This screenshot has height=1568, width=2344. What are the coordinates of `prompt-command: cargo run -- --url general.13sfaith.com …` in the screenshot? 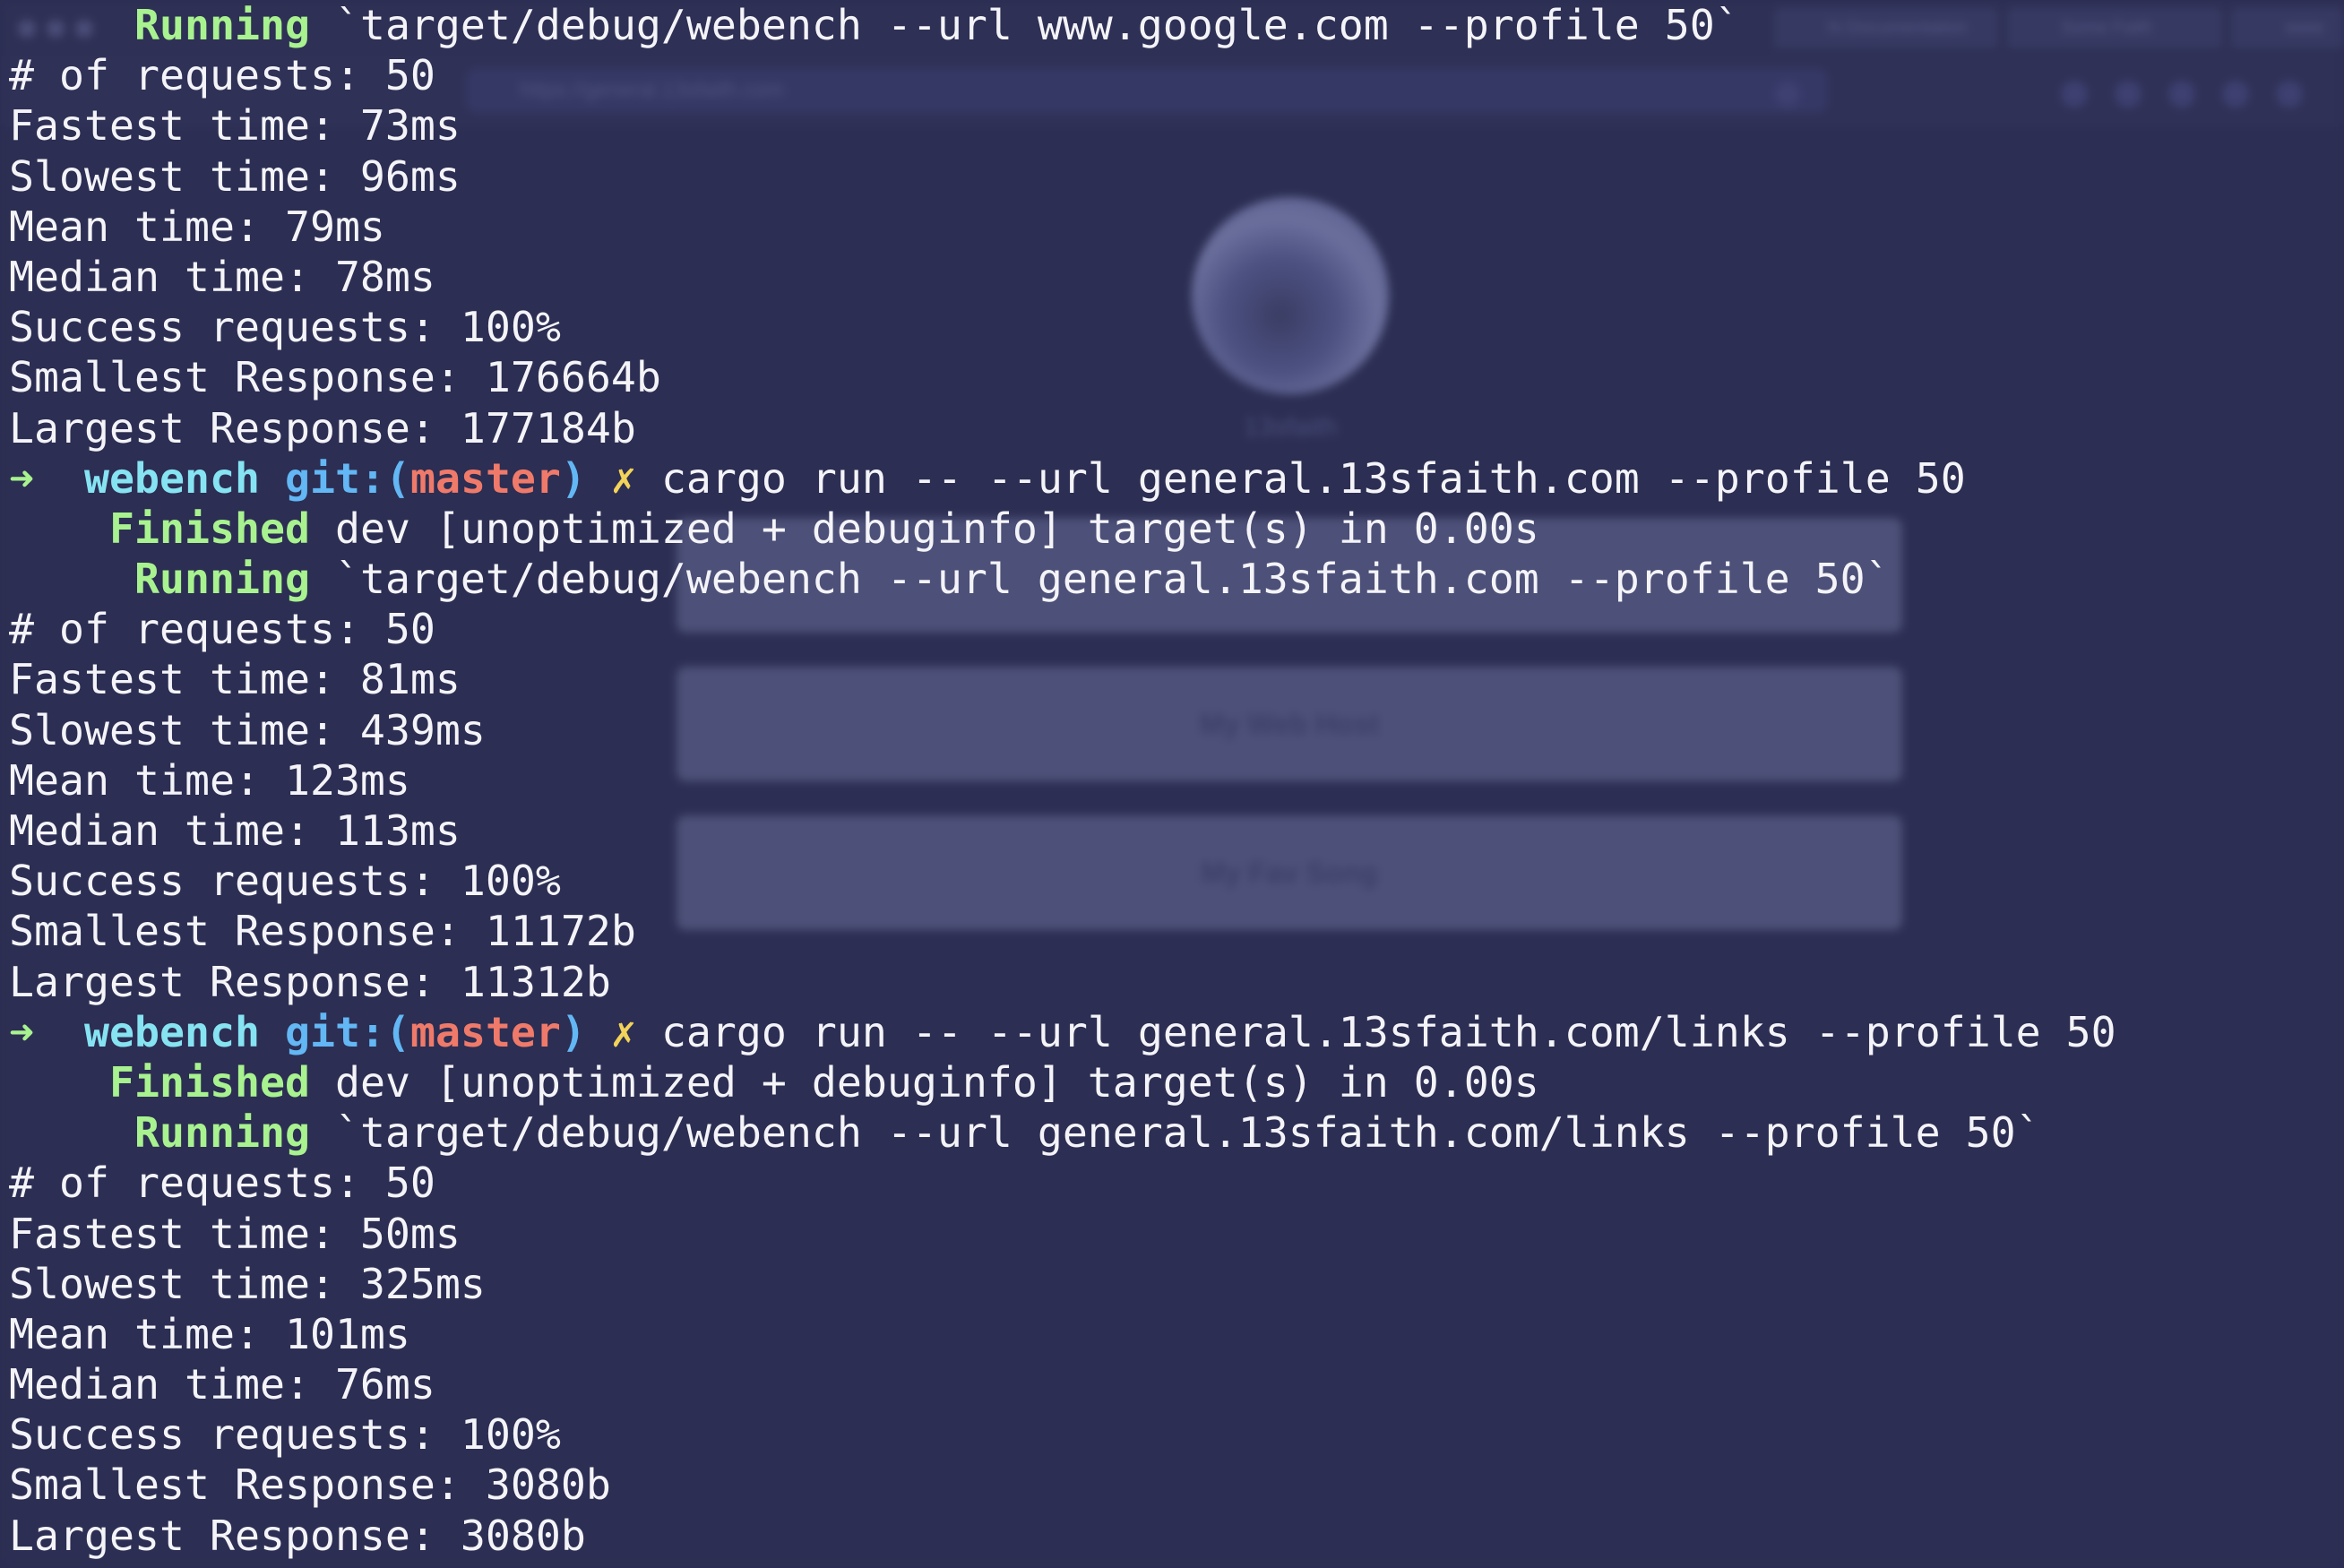 It's located at (1313, 478).